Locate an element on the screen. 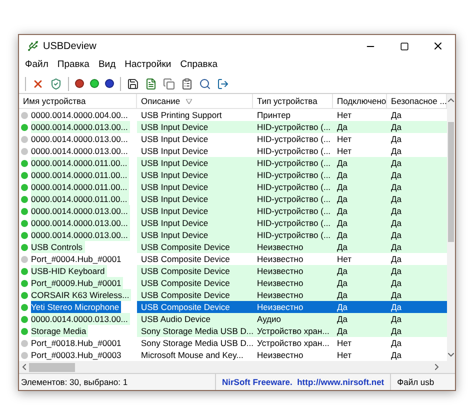 Image resolution: width=474 pixels, height=417 pixels. menu-item: Настройки is located at coordinates (148, 65).